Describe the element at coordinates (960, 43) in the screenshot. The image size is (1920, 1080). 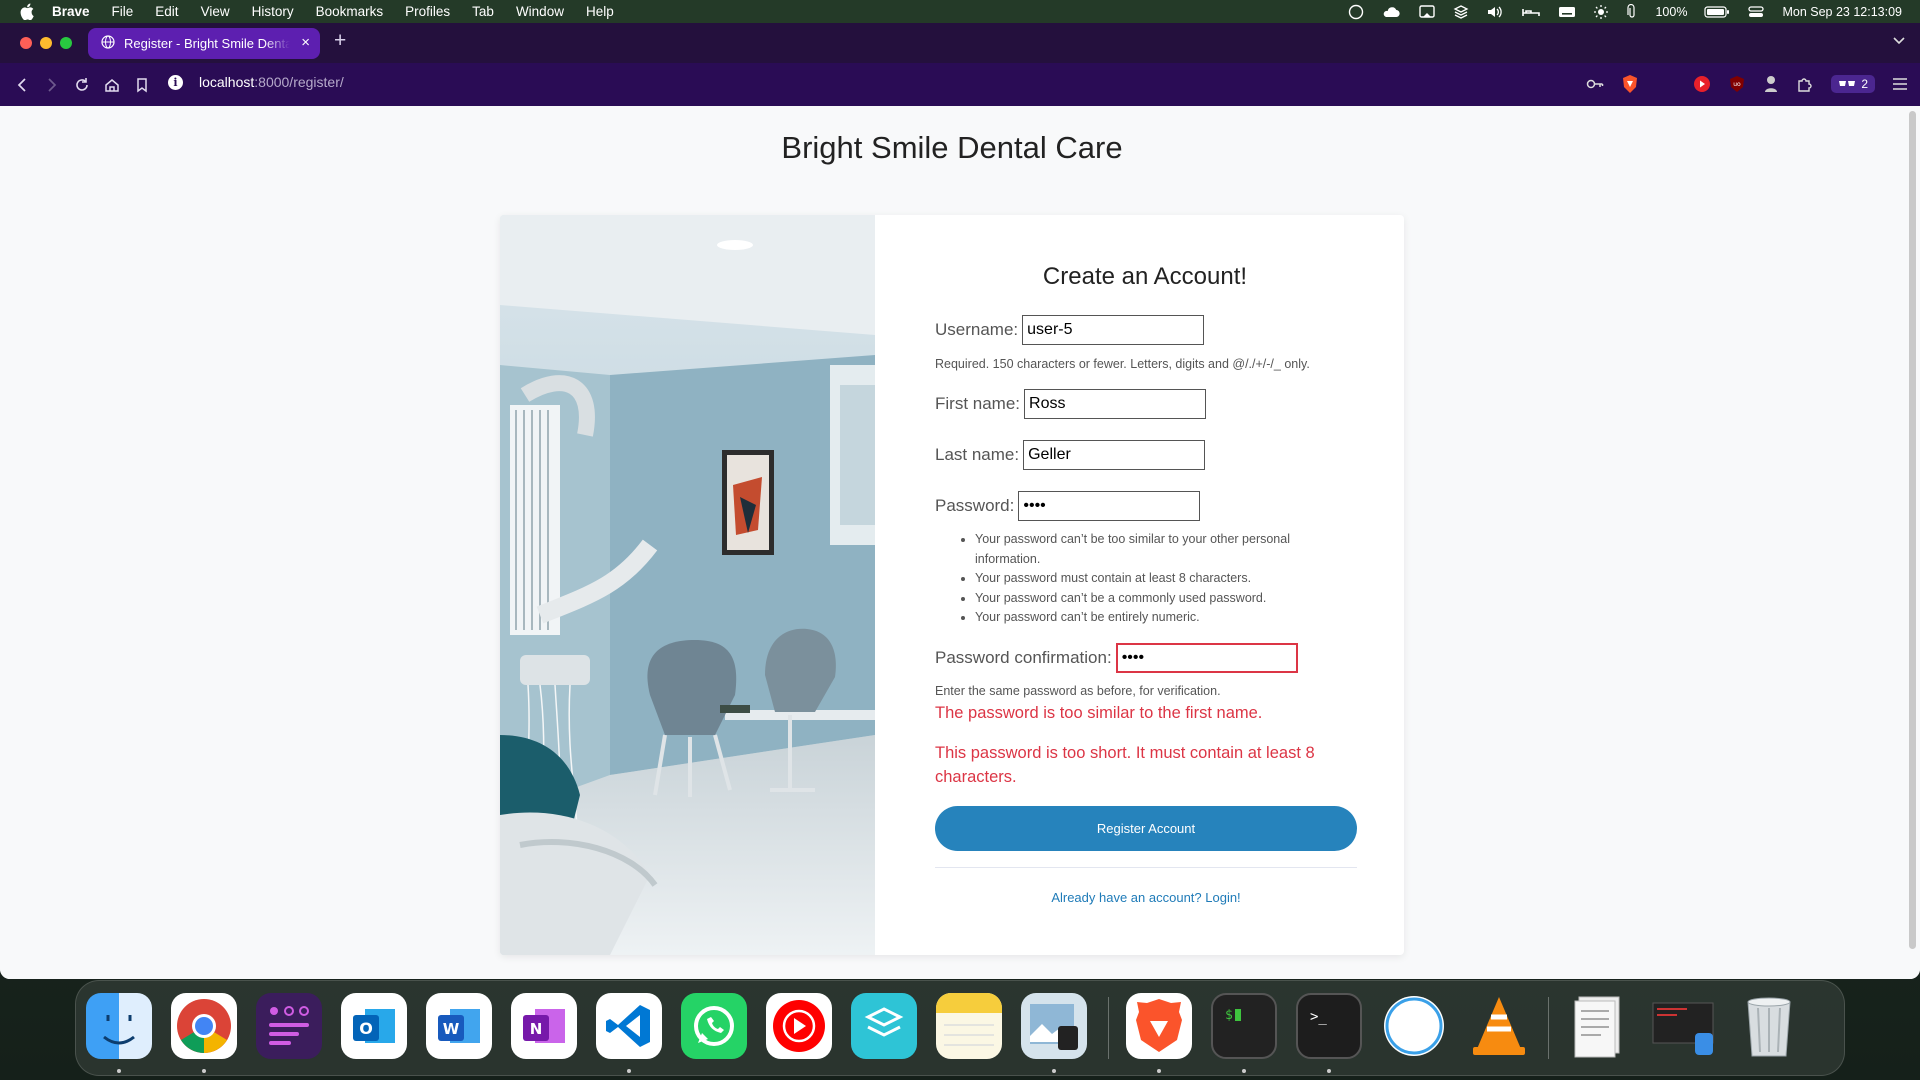
I see `tab-bar: Register - Bright Smile Dental Care × +` at that location.